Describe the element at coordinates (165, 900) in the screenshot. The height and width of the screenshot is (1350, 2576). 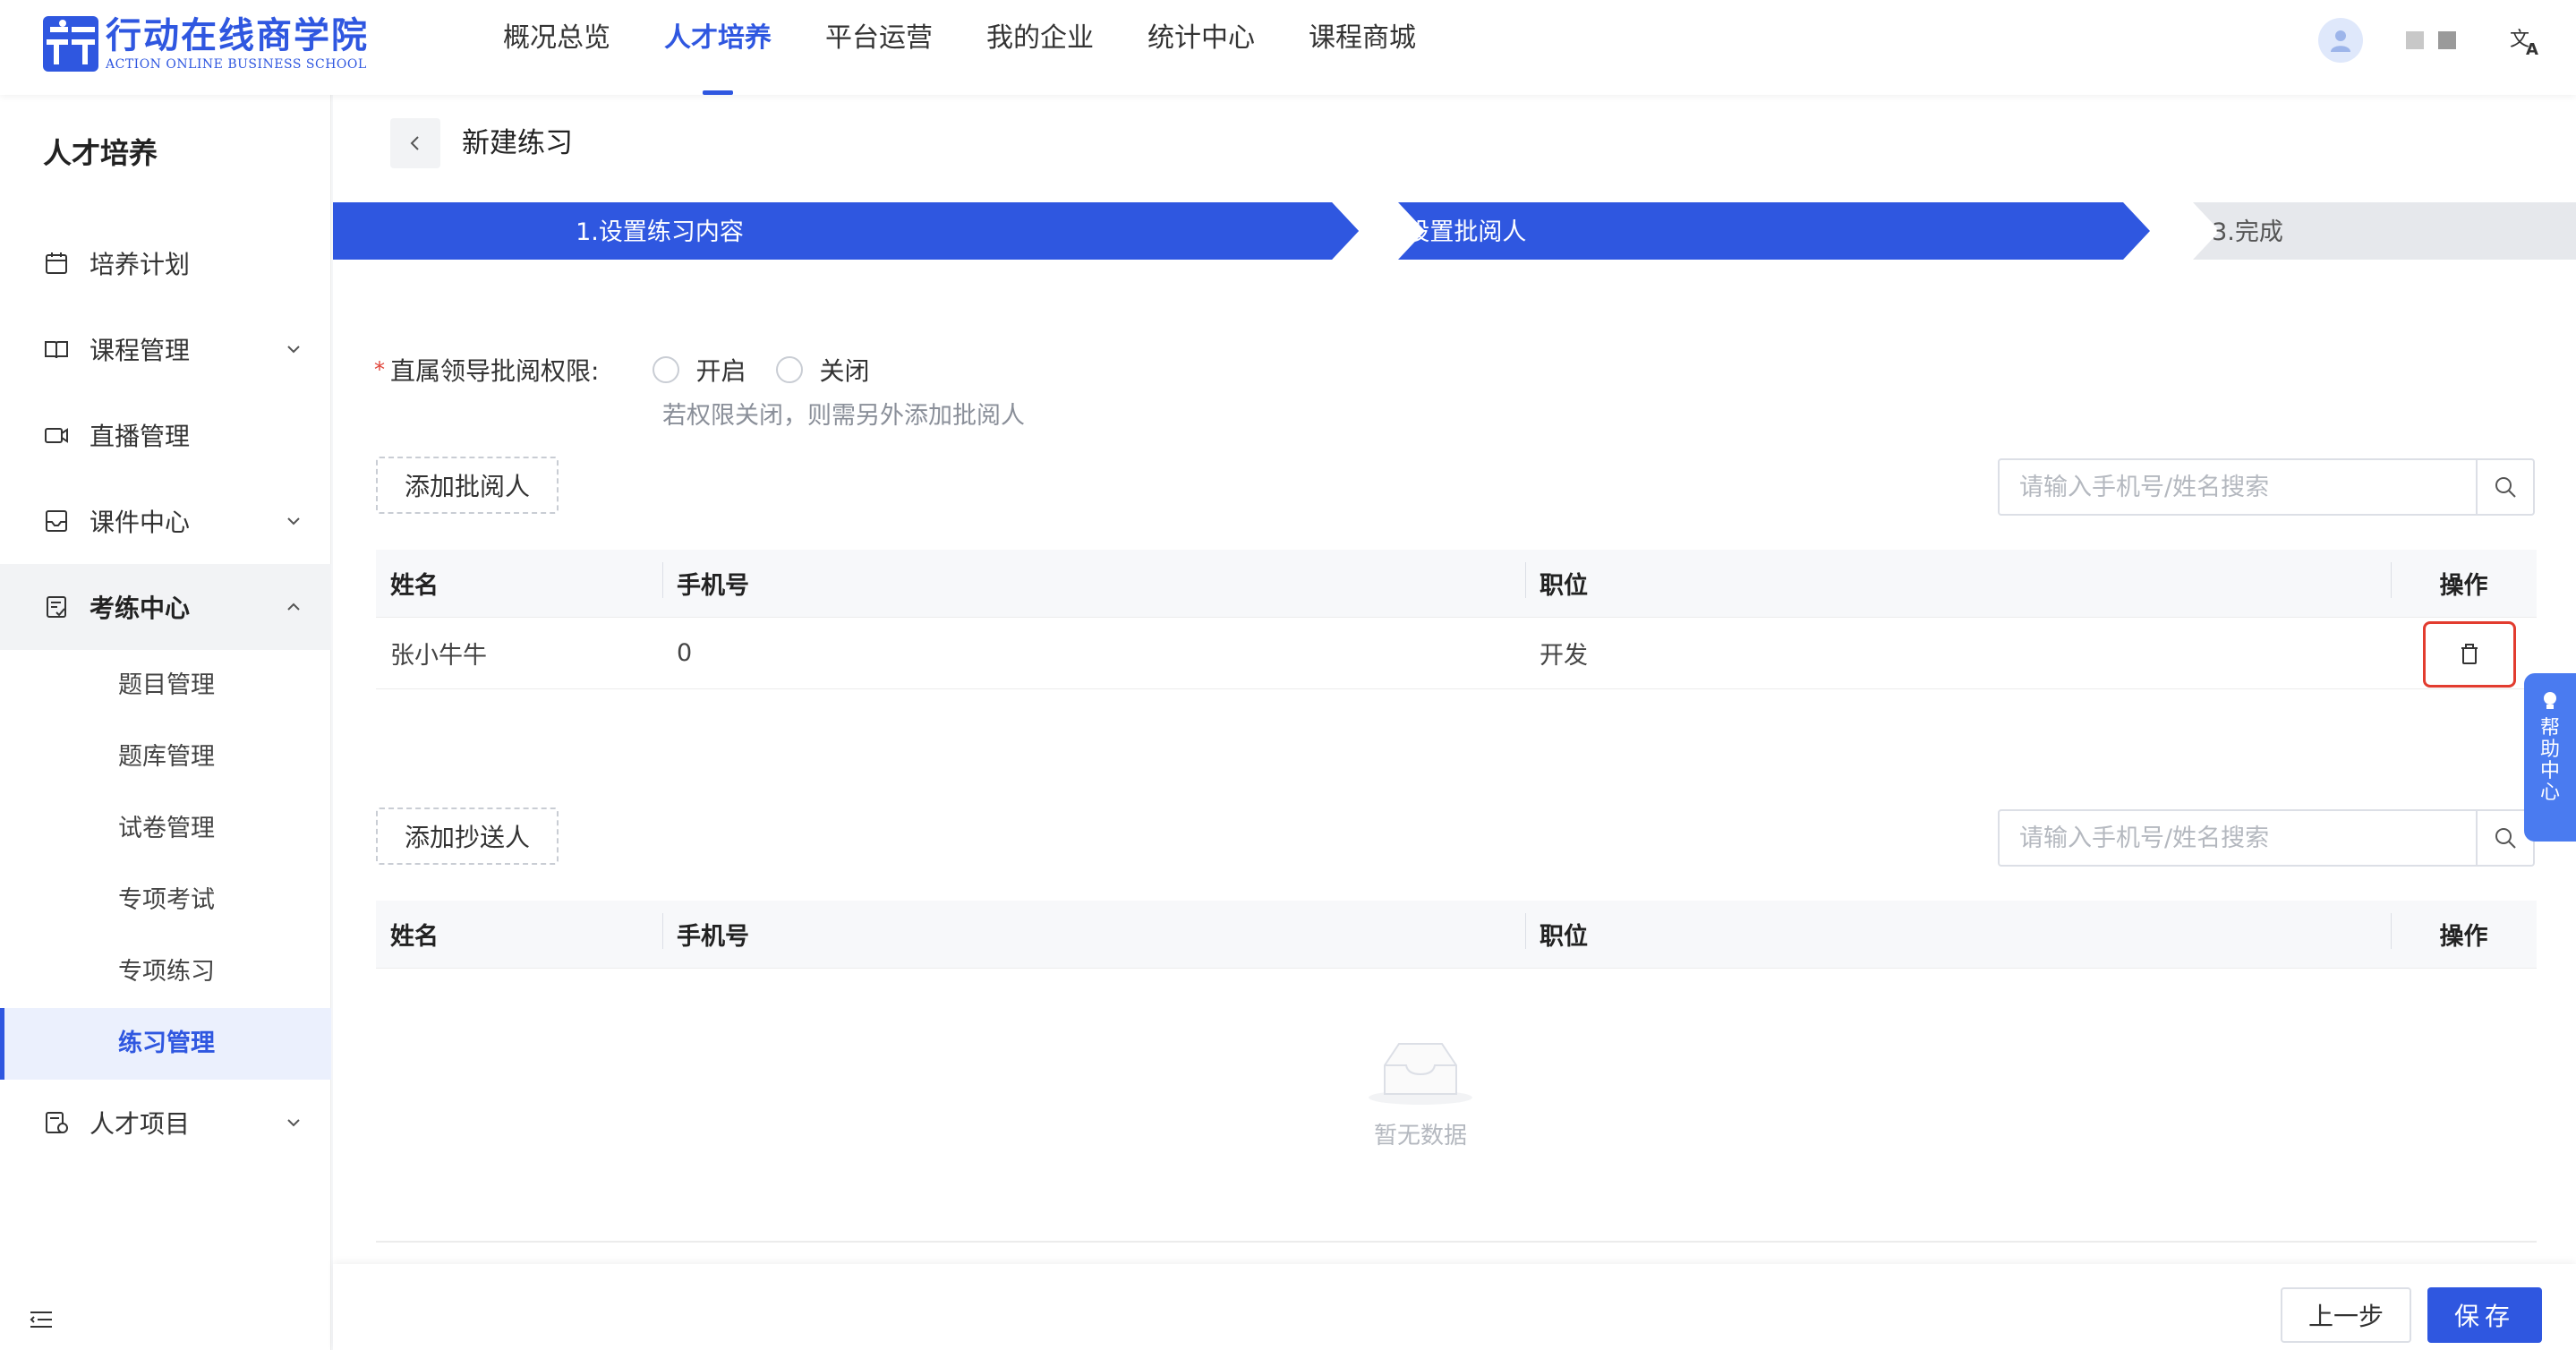
I see `sidebar-subitem-special-exam: 专项考试` at that location.